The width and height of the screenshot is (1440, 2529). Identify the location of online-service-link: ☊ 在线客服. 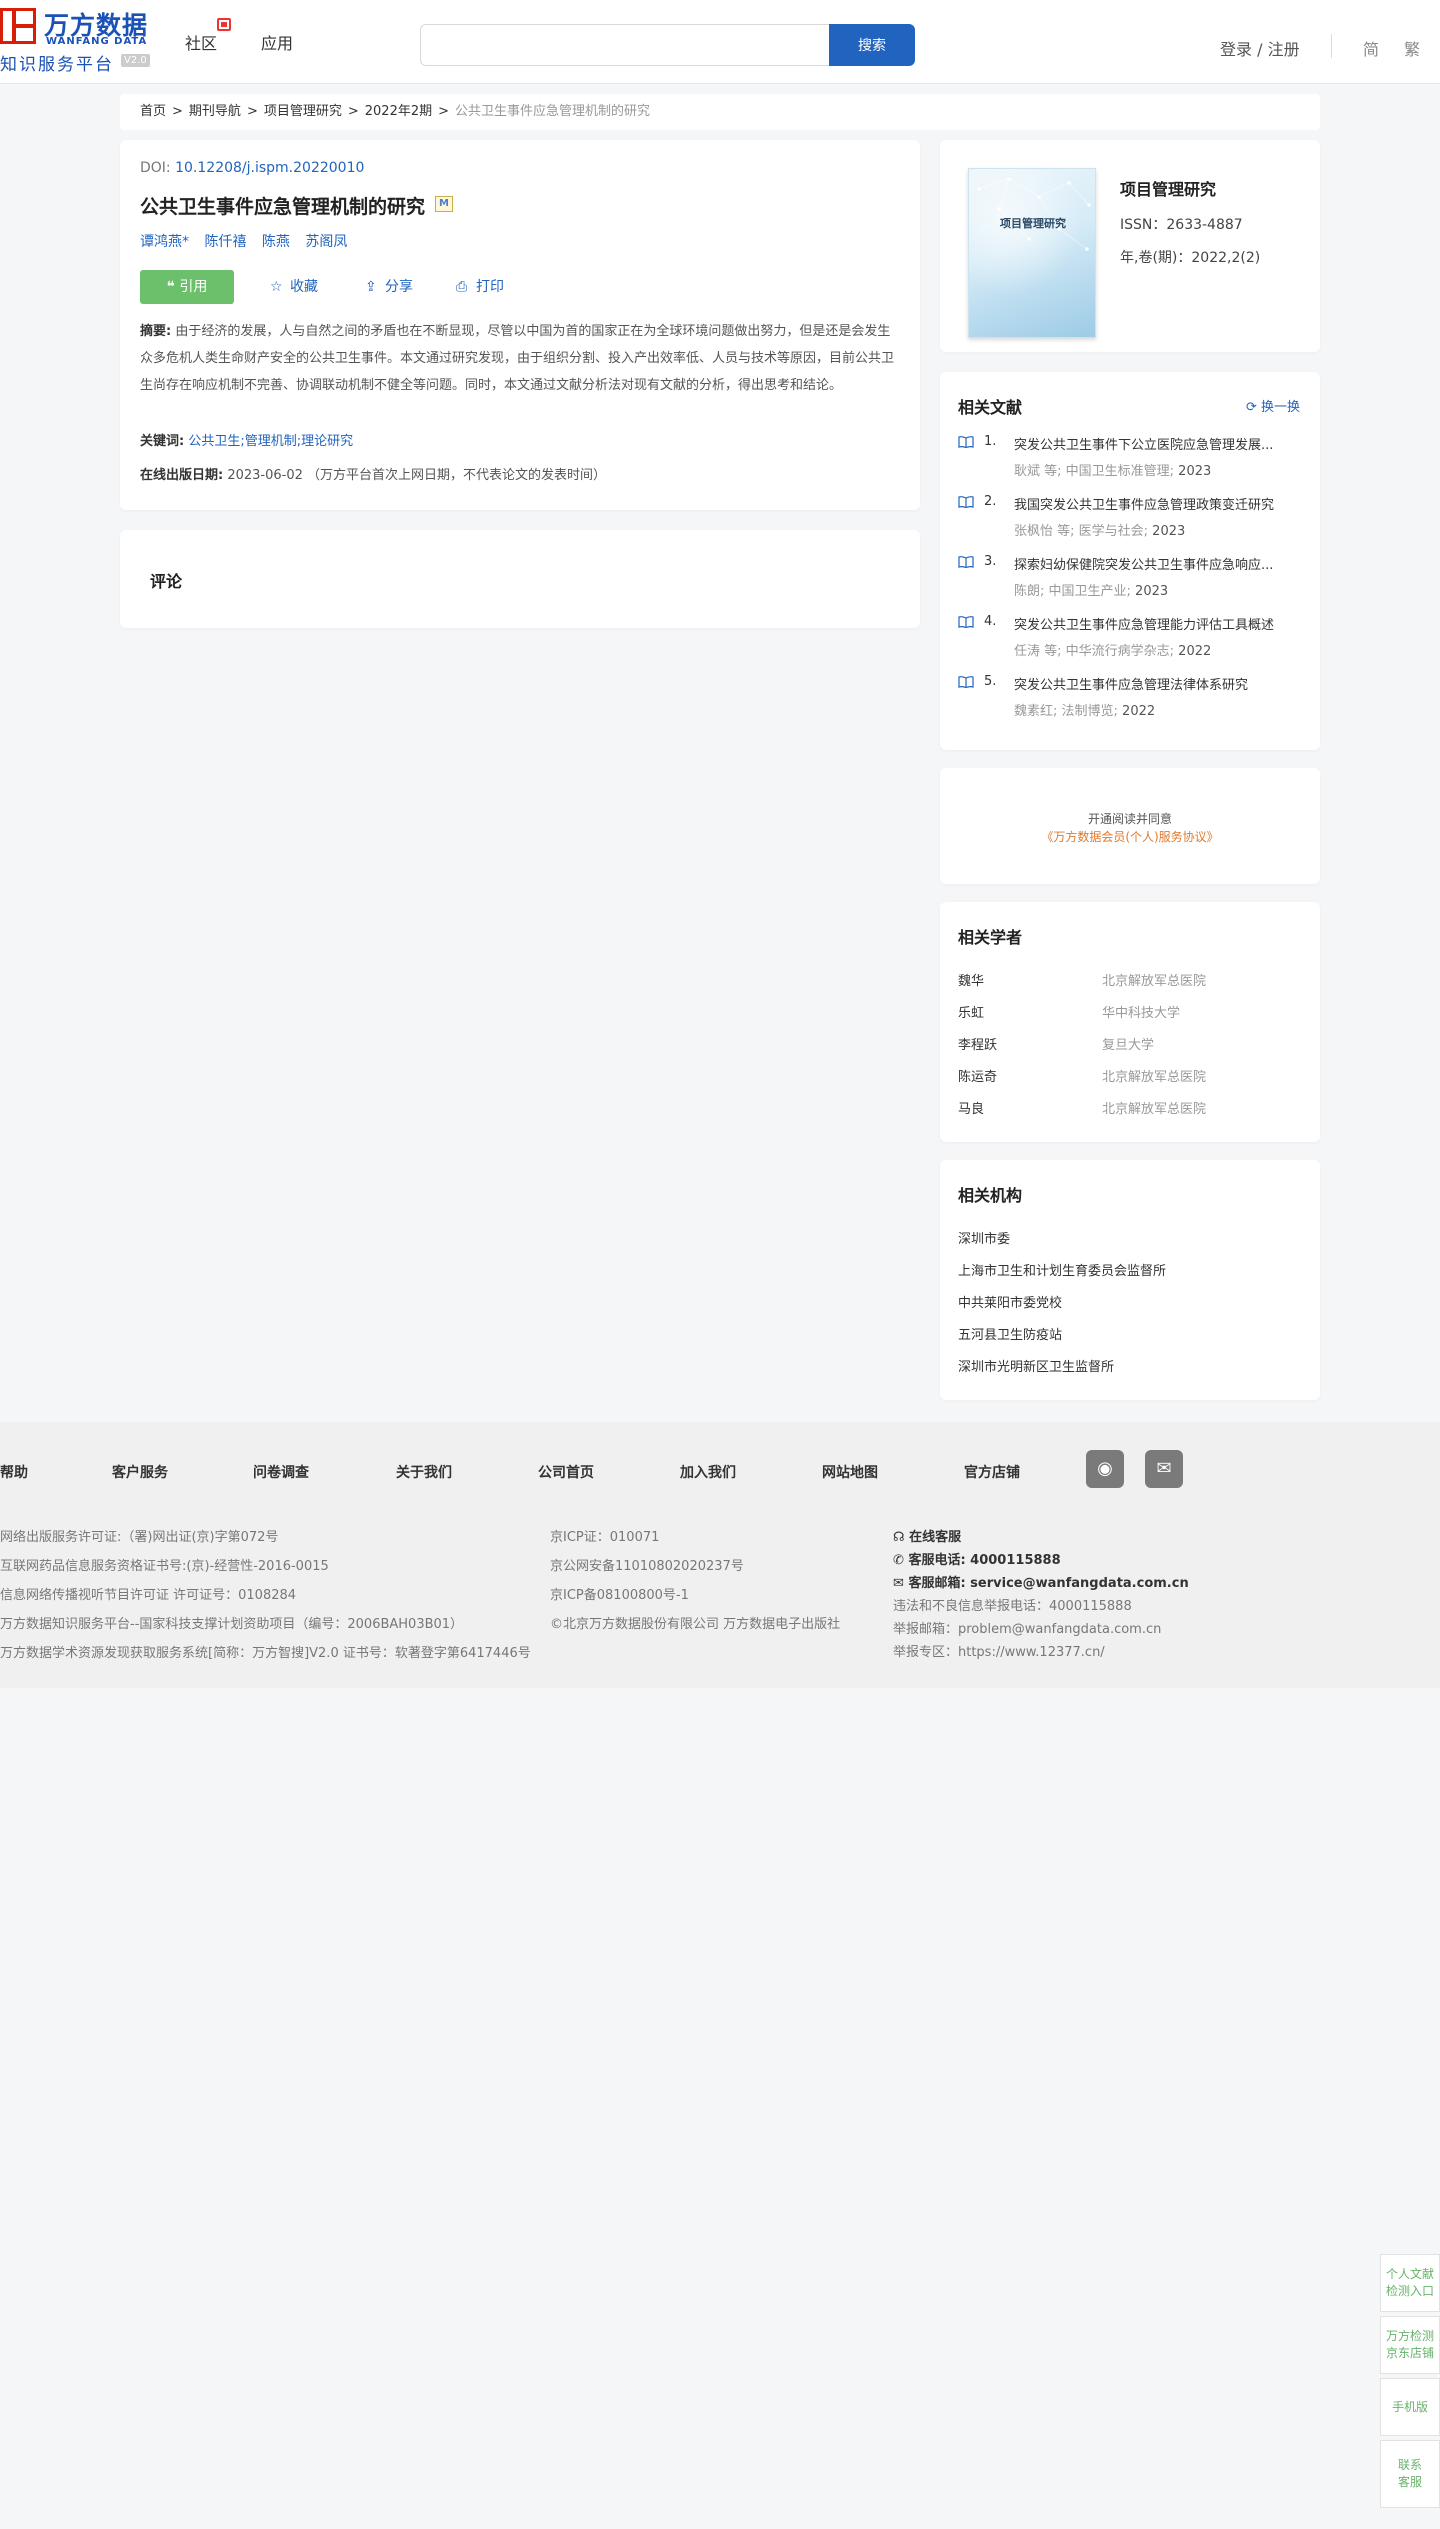
(927, 1535).